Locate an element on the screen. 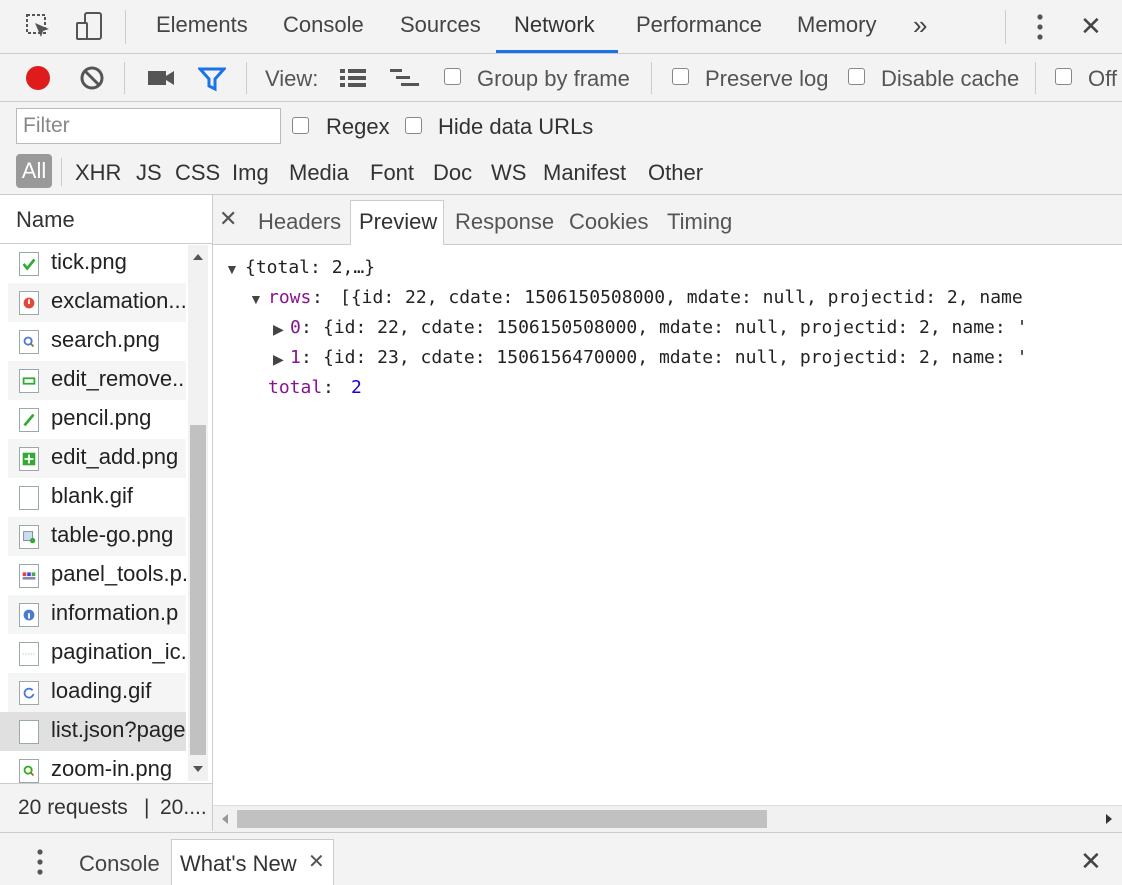 The width and height of the screenshot is (1122, 885). hide-data-urls-checkbox is located at coordinates (413, 125).